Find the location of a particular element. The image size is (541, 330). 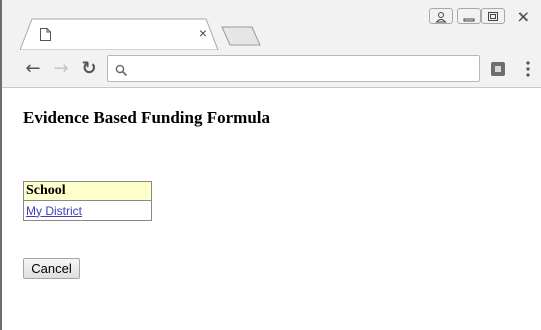

page-icon is located at coordinates (45, 34).